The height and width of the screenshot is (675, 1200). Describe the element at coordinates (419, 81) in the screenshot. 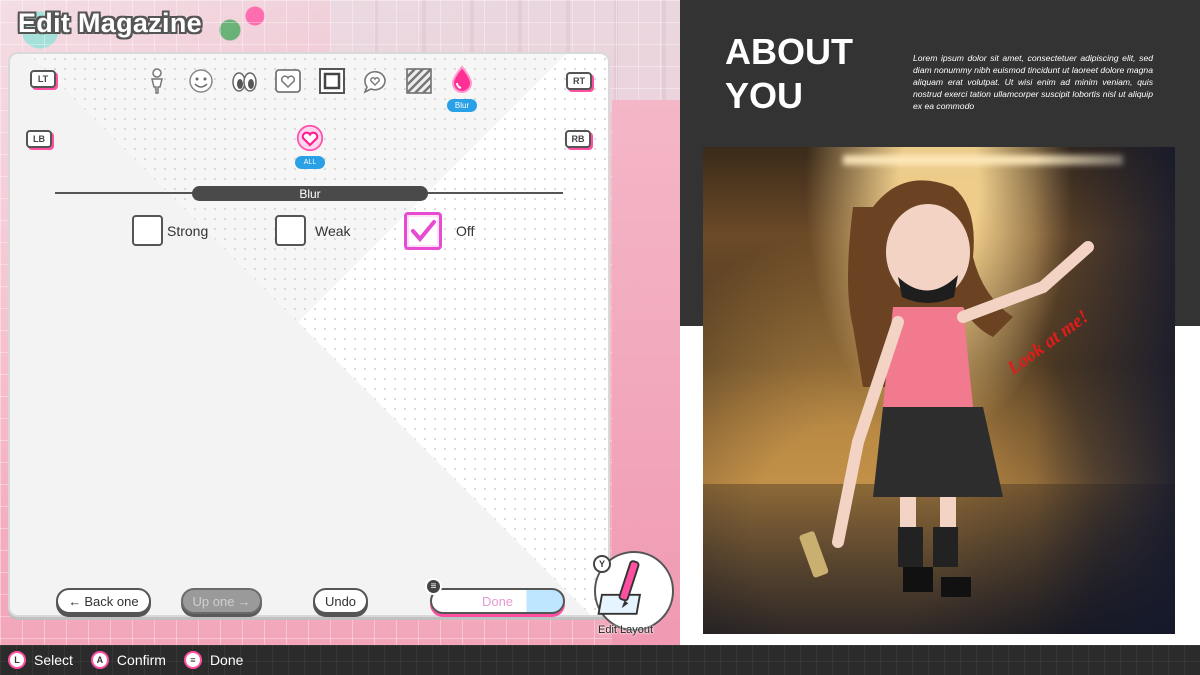

I see `stripes-icon` at that location.